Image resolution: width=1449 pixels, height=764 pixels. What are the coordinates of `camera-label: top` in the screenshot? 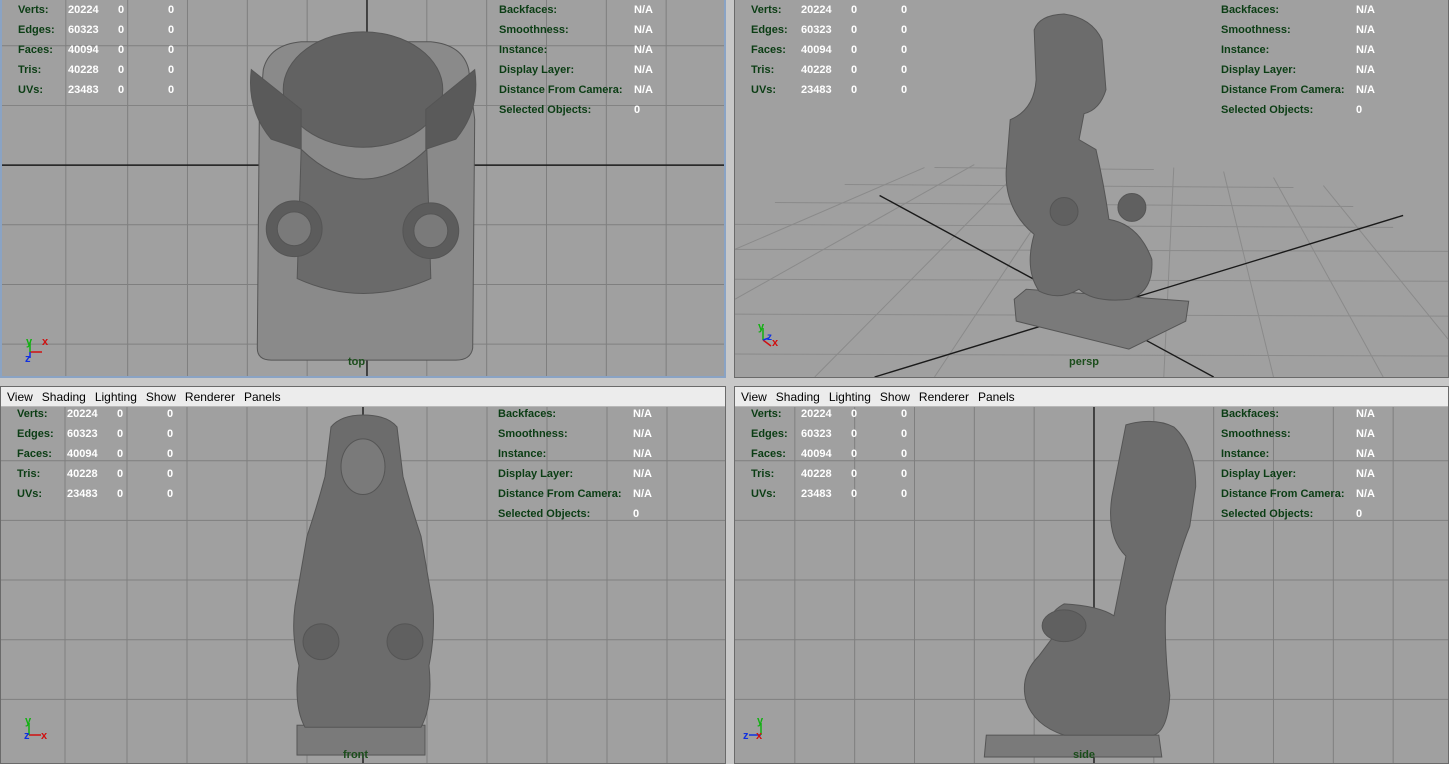 It's located at (357, 362).